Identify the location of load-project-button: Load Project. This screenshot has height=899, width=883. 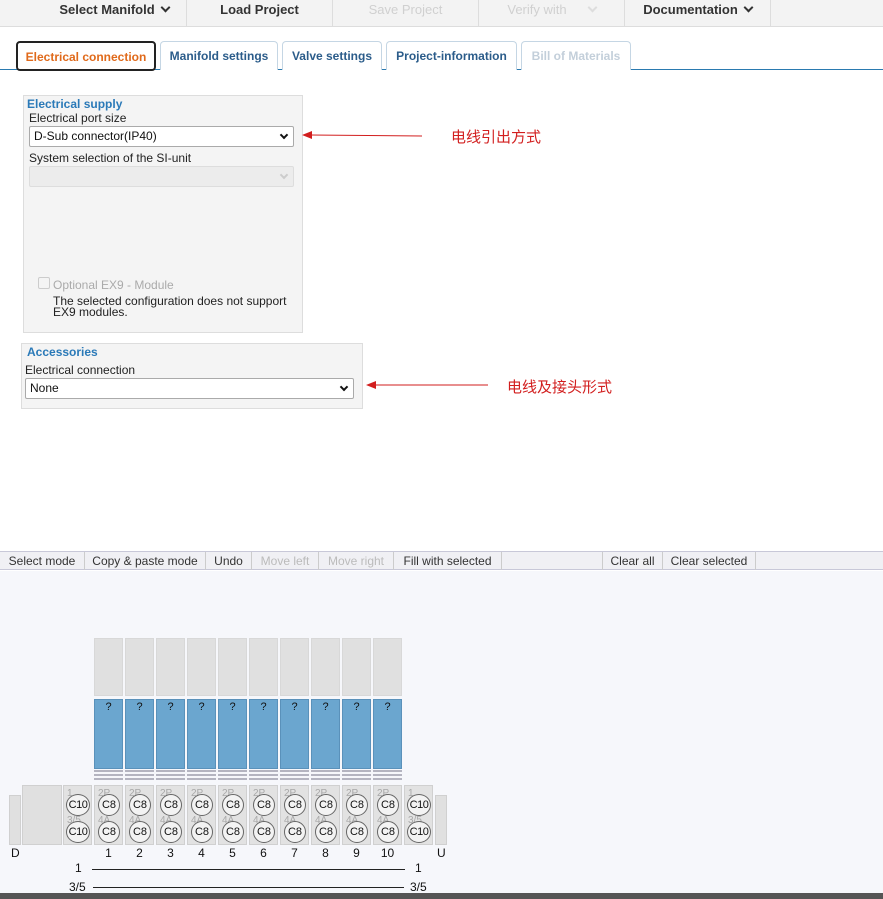
(260, 13).